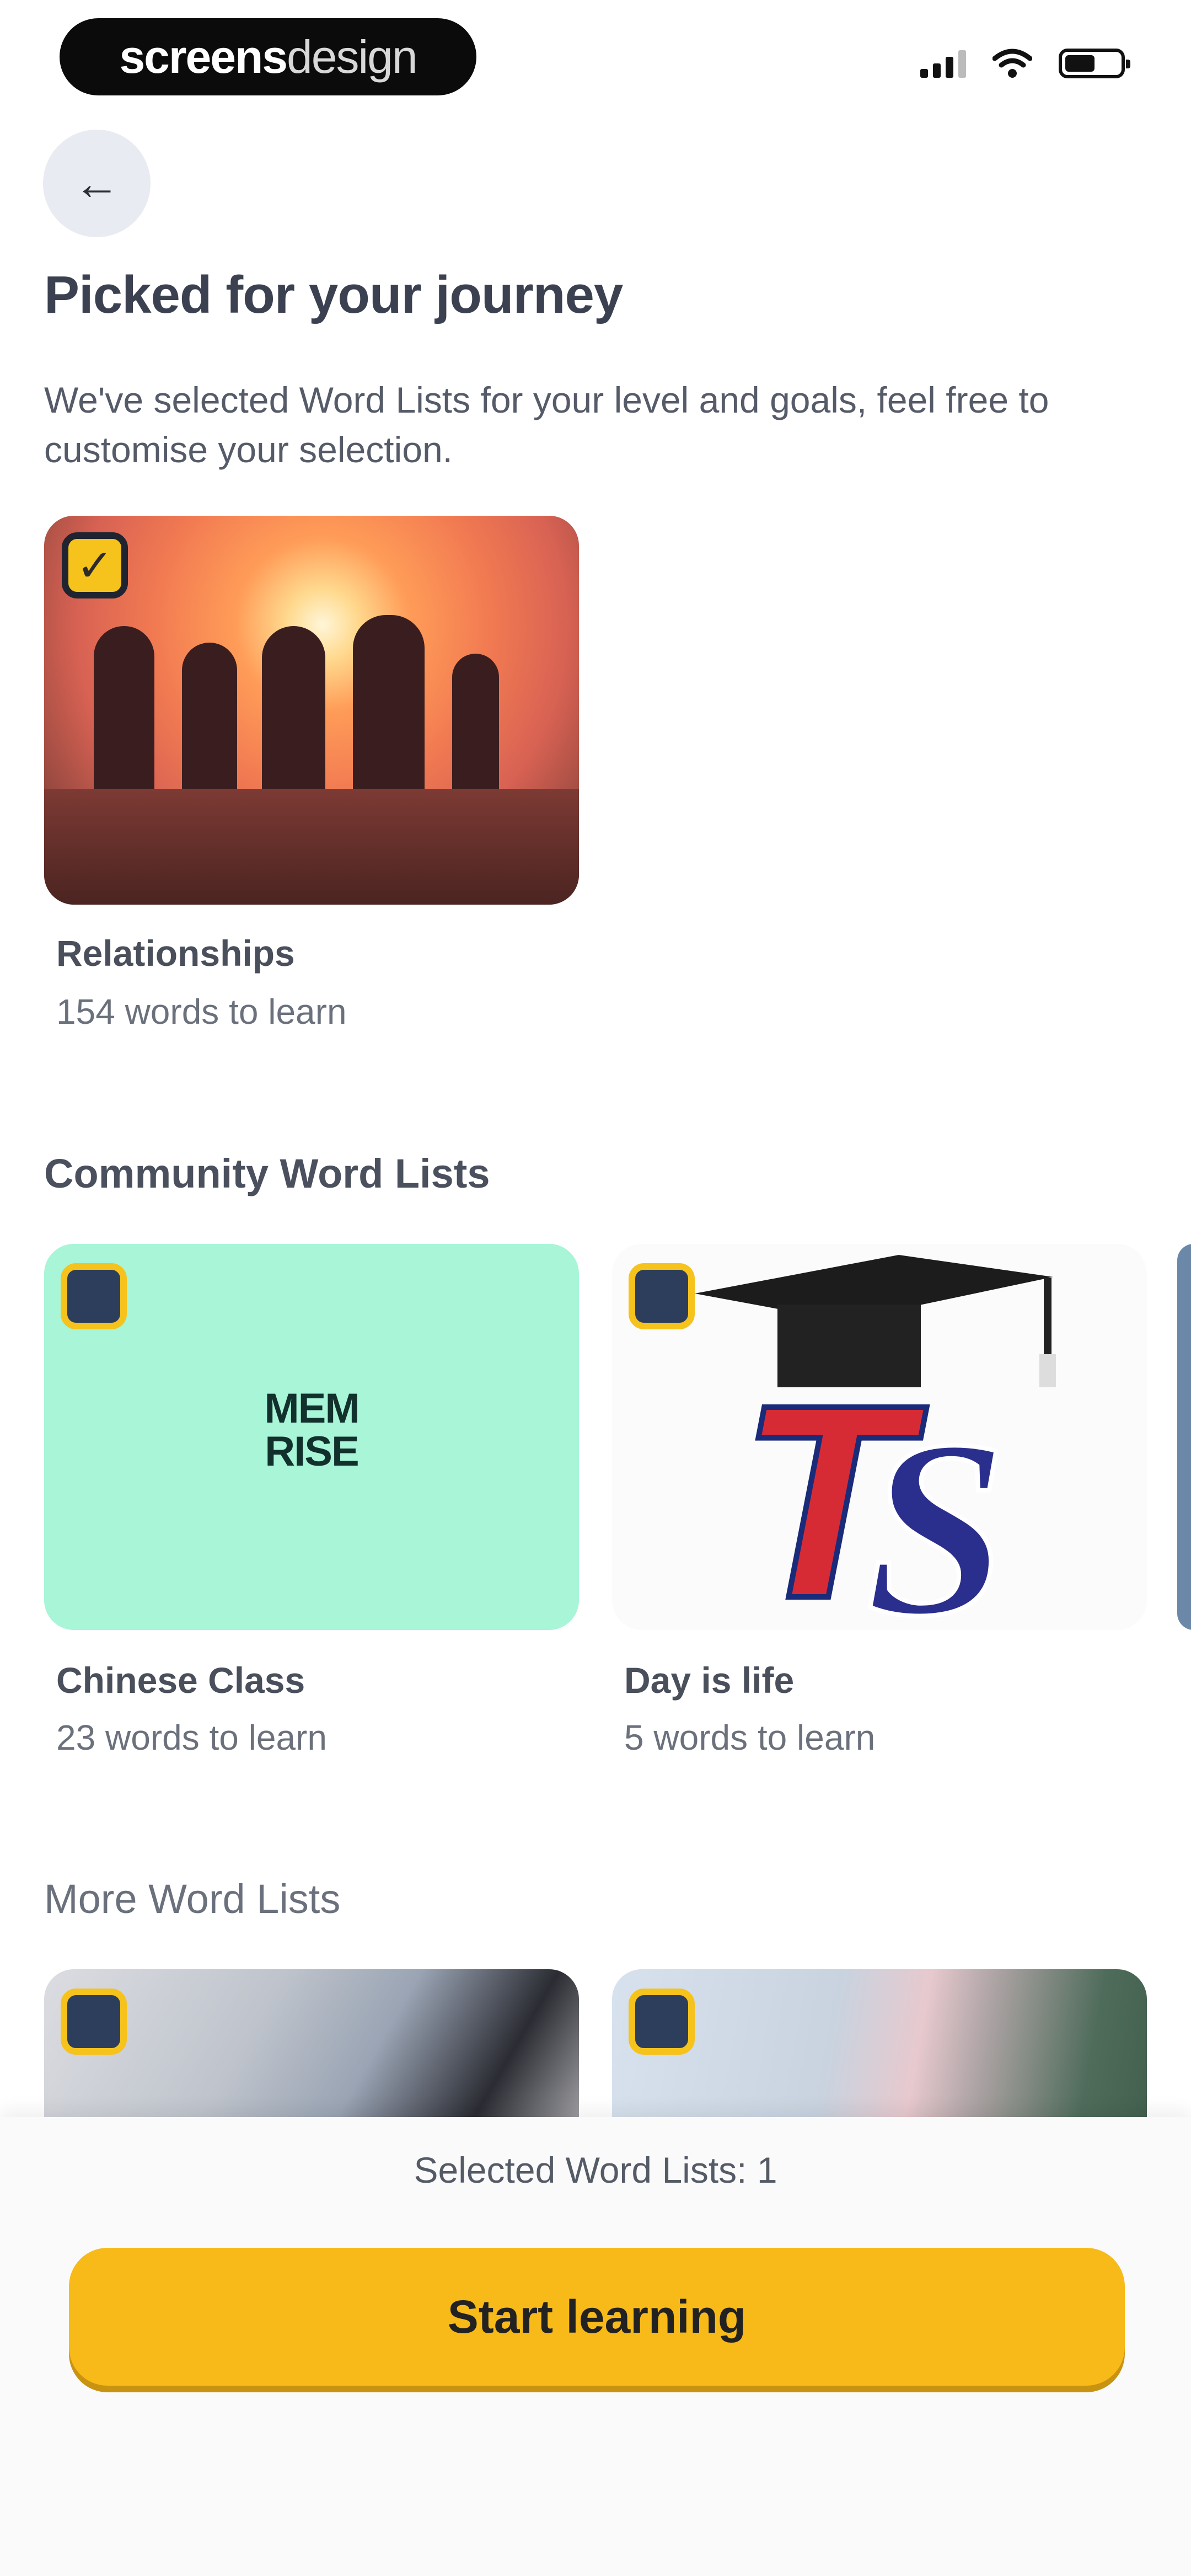  What do you see at coordinates (203, 56) in the screenshot?
I see `brand-bold-text: screens` at bounding box center [203, 56].